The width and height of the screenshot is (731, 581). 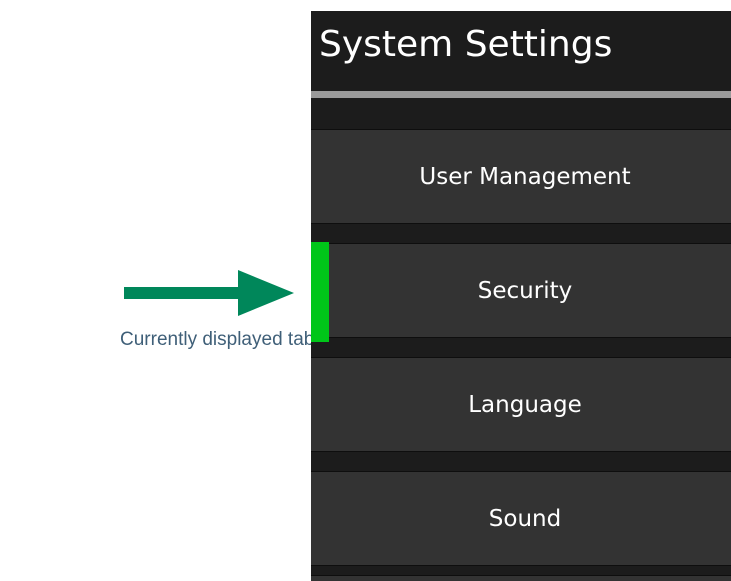 I want to click on tab-language: Language, so click(x=521, y=404).